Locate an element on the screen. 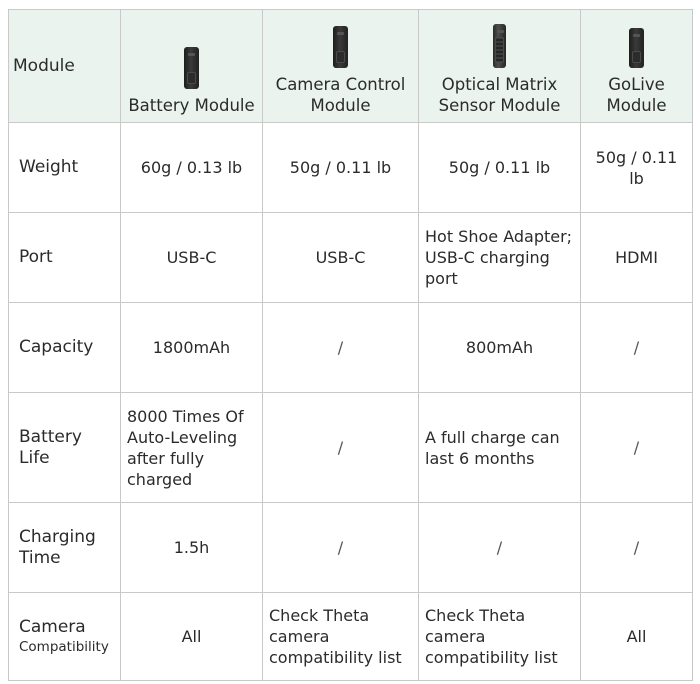 This screenshot has width=700, height=684. table-cell: 60g / 0.13 lb is located at coordinates (191, 167).